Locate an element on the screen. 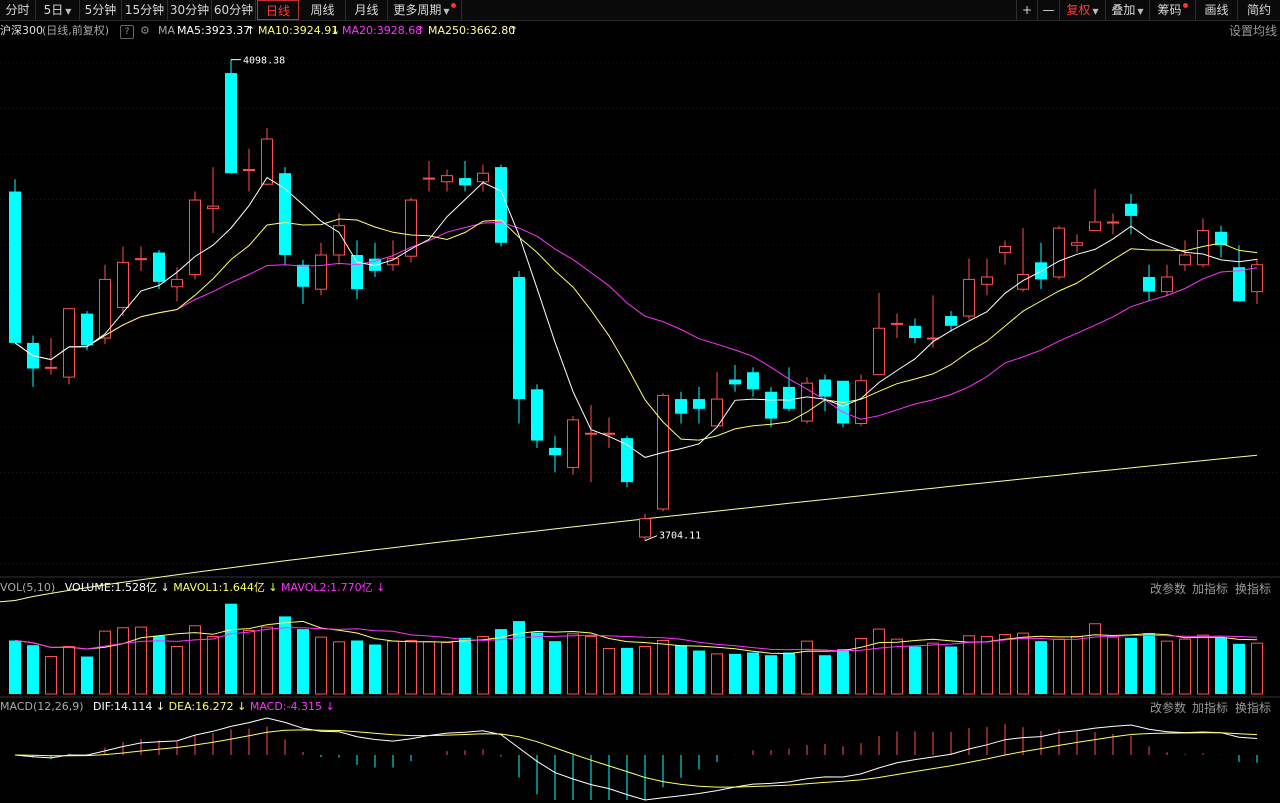 This screenshot has height=803, width=1280. macd-switch-indicator-link: 换指标 is located at coordinates (1253, 707).